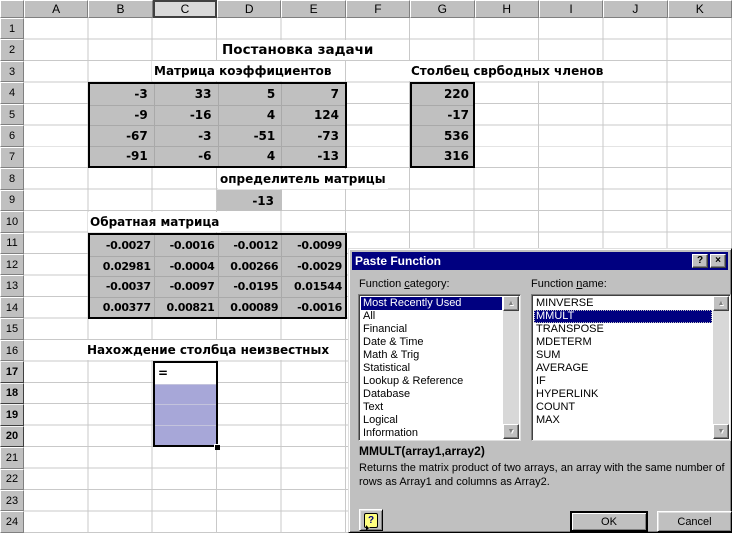 Image resolution: width=732 pixels, height=533 pixels. What do you see at coordinates (122, 286) in the screenshot?
I see `matrix-cell: -0.0037` at bounding box center [122, 286].